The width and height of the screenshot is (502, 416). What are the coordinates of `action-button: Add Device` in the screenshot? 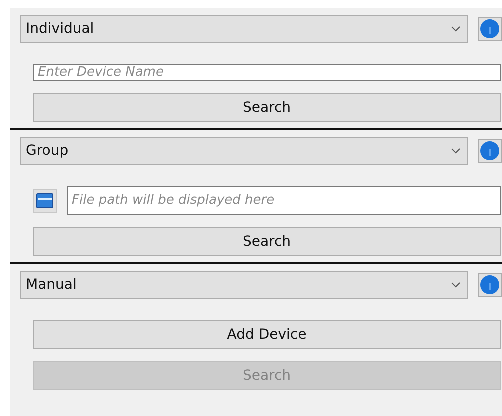 It's located at (267, 334).